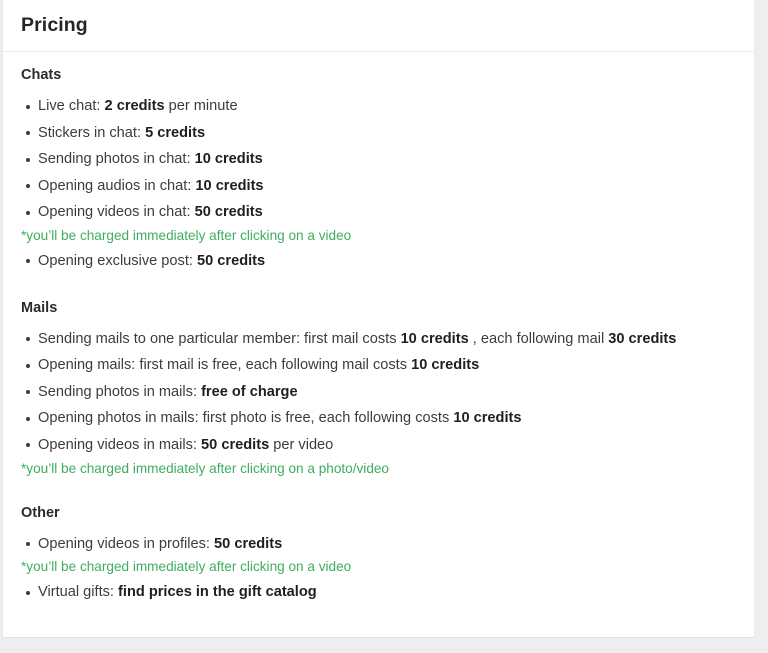 The height and width of the screenshot is (653, 768). I want to click on price-value: free of charge, so click(249, 391).